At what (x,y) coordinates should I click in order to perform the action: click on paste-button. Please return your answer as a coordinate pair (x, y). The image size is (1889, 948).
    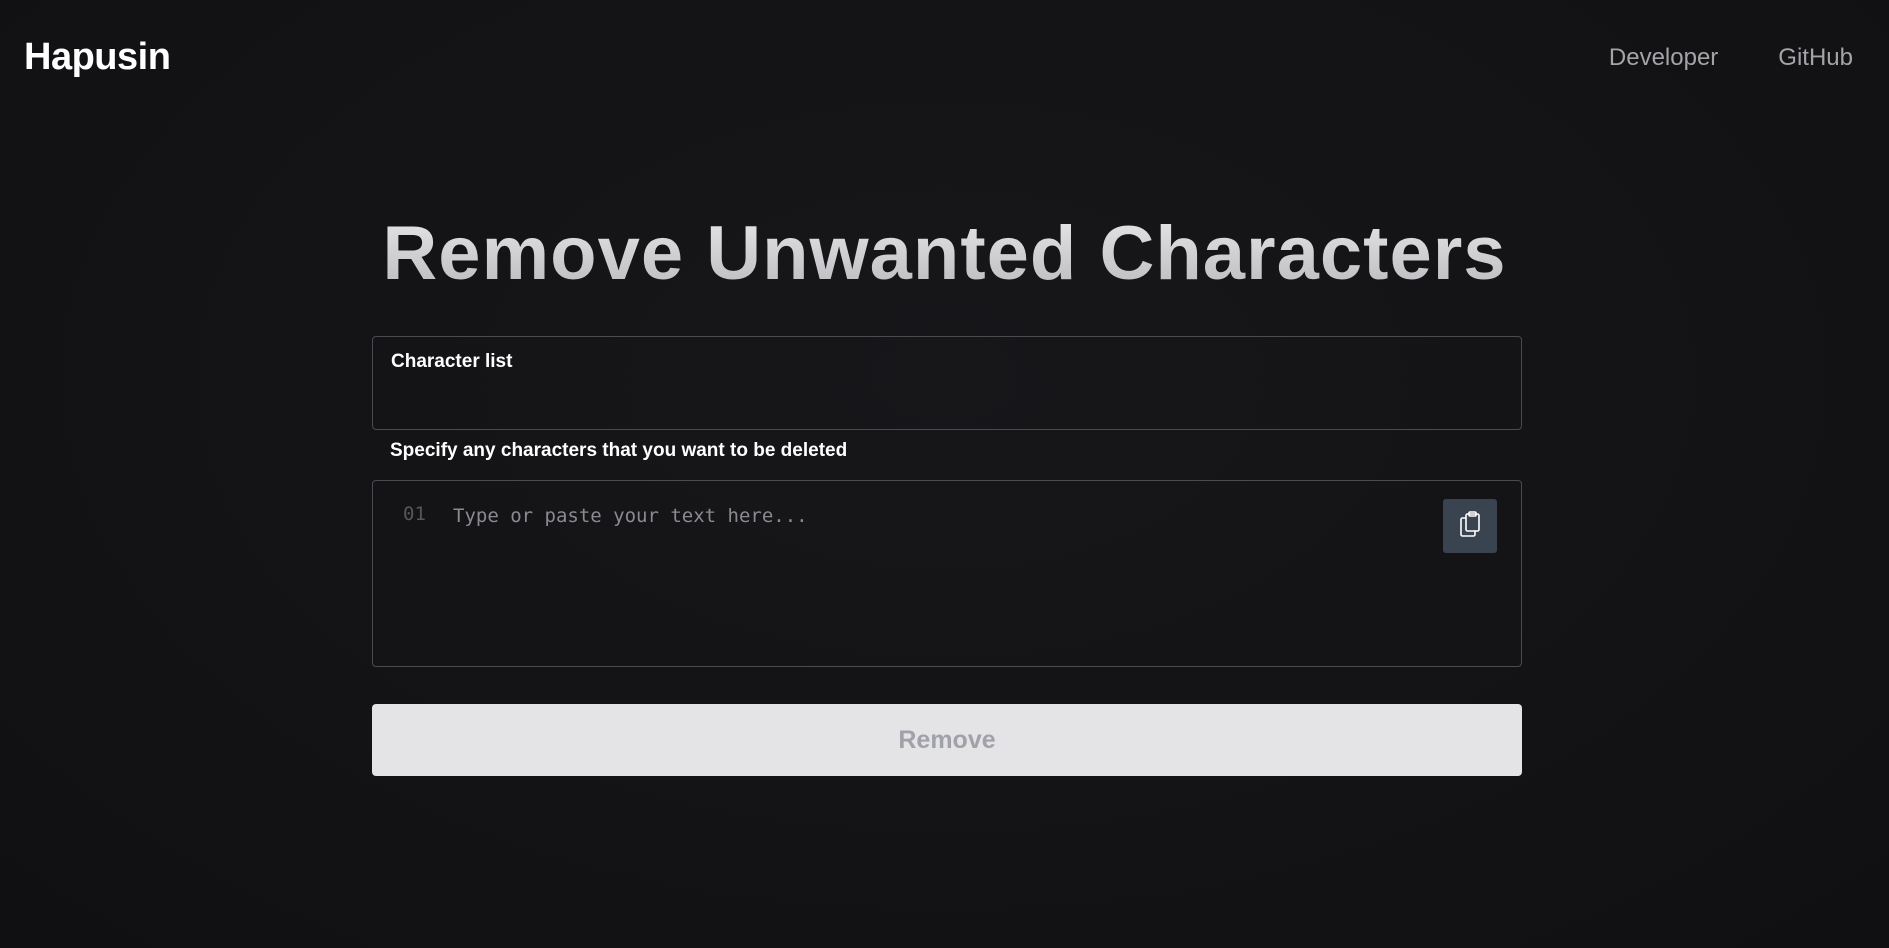
    Looking at the image, I should click on (1470, 526).